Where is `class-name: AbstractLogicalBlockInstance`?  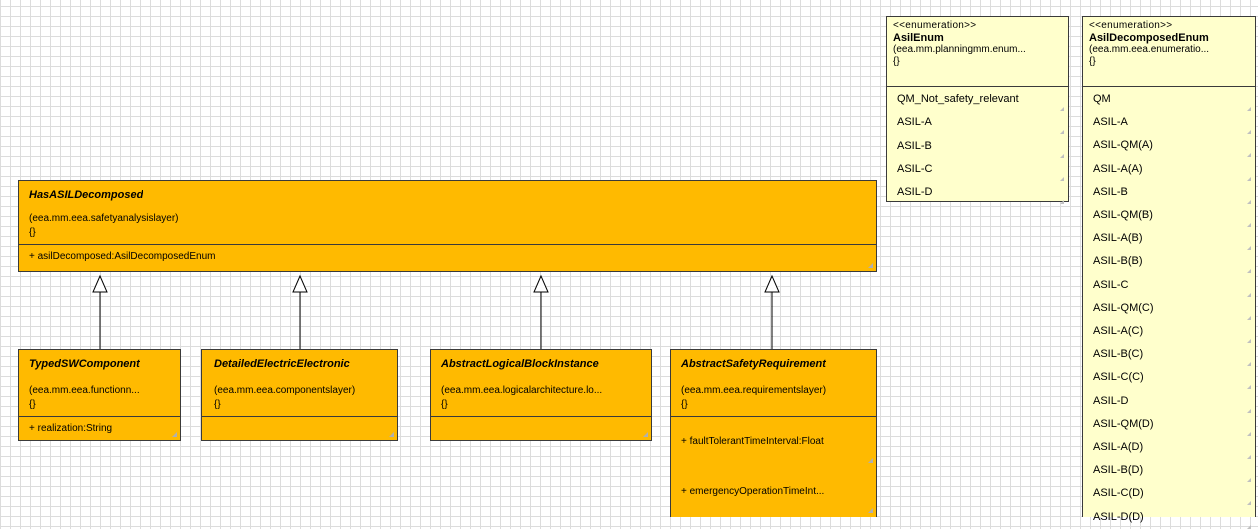
class-name: AbstractLogicalBlockInstance is located at coordinates (520, 364).